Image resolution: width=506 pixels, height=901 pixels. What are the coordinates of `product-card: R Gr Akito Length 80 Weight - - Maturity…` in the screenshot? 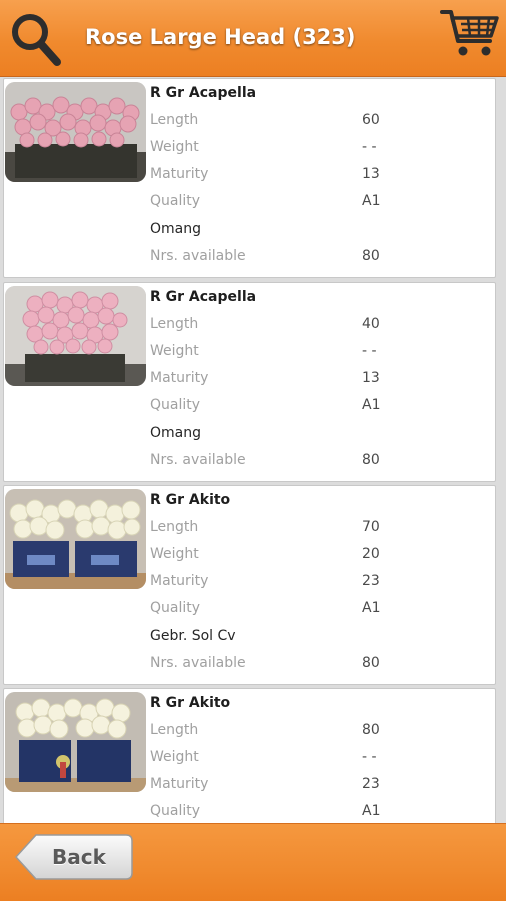 It's located at (249, 755).